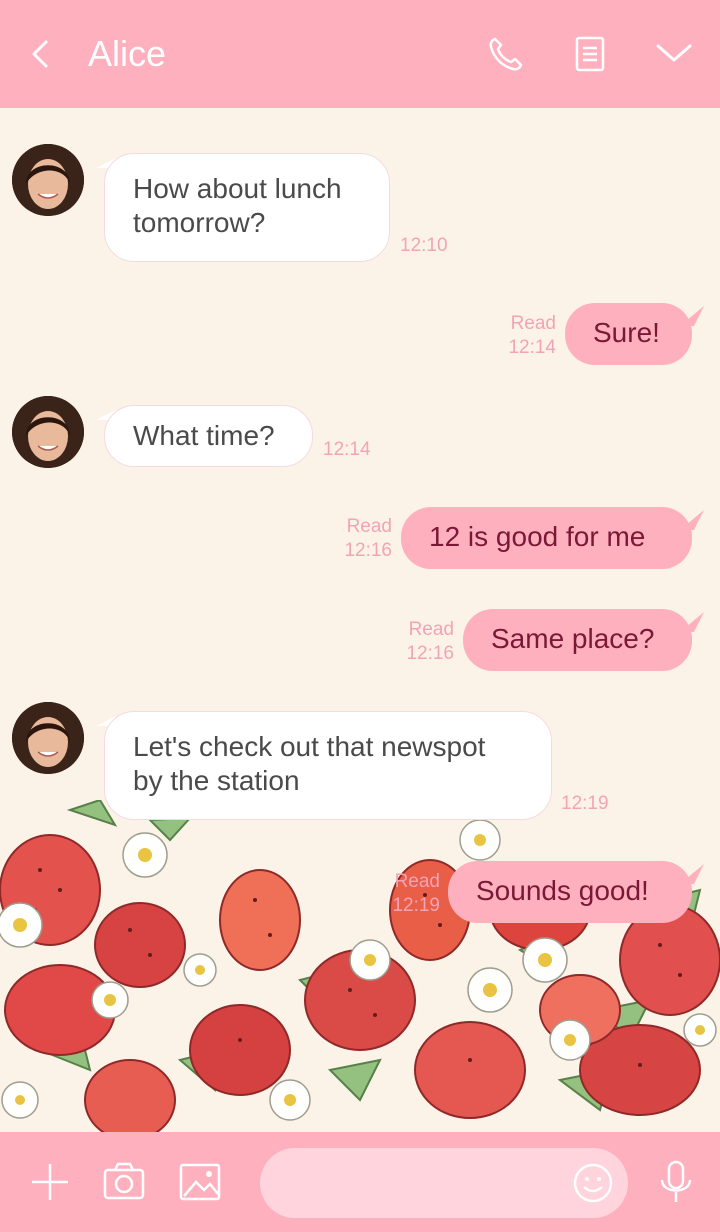 Image resolution: width=720 pixels, height=1232 pixels. What do you see at coordinates (204, 435) in the screenshot?
I see `message-text: What time?` at bounding box center [204, 435].